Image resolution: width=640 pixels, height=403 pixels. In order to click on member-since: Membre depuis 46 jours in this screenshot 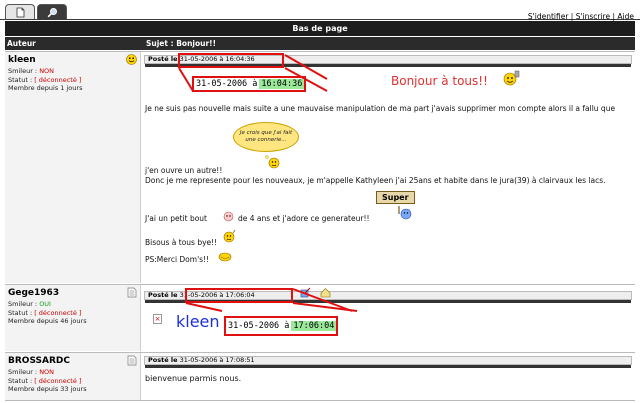, I will do `click(47, 321)`.